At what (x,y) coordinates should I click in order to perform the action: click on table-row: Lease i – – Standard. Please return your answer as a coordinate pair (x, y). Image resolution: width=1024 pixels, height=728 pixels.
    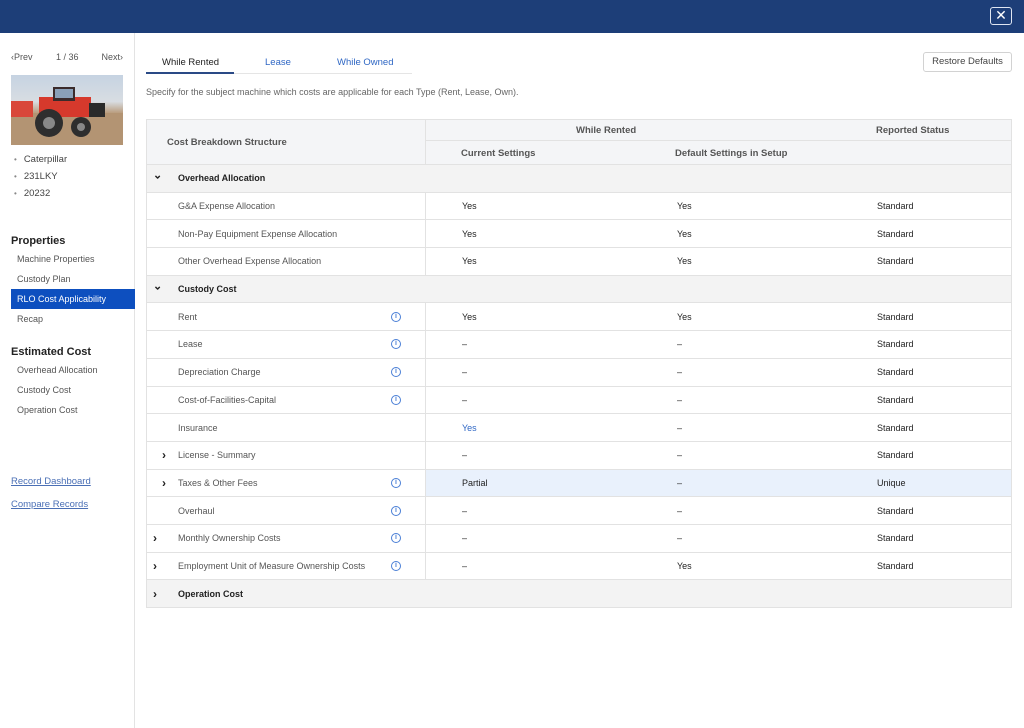
    Looking at the image, I should click on (579, 345).